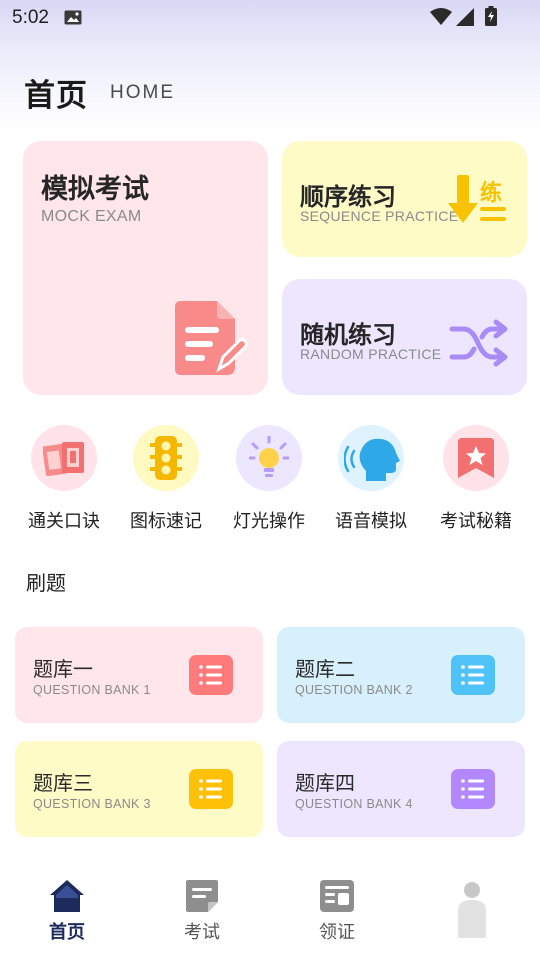 The width and height of the screenshot is (540, 960). Describe the element at coordinates (56, 96) in the screenshot. I see `page-title: 首页` at that location.